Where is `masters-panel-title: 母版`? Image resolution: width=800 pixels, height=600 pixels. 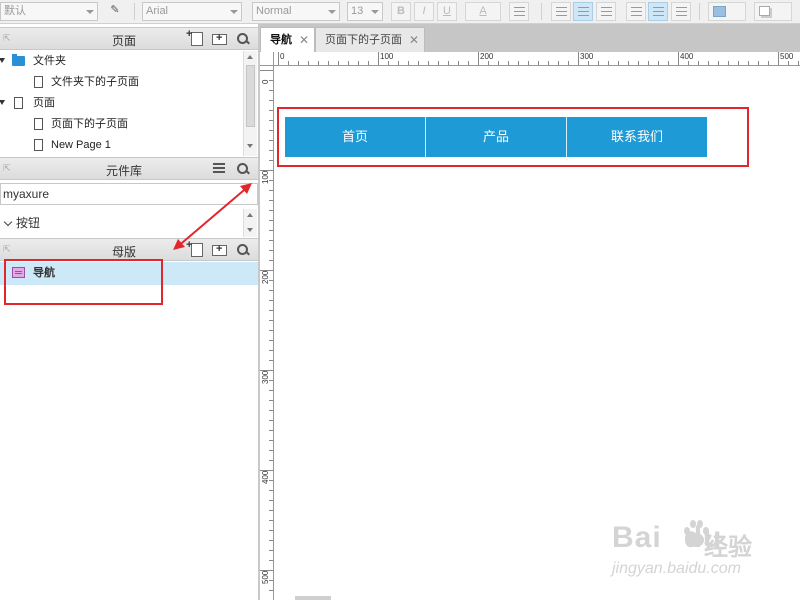
masters-panel-title: 母版 is located at coordinates (123, 252).